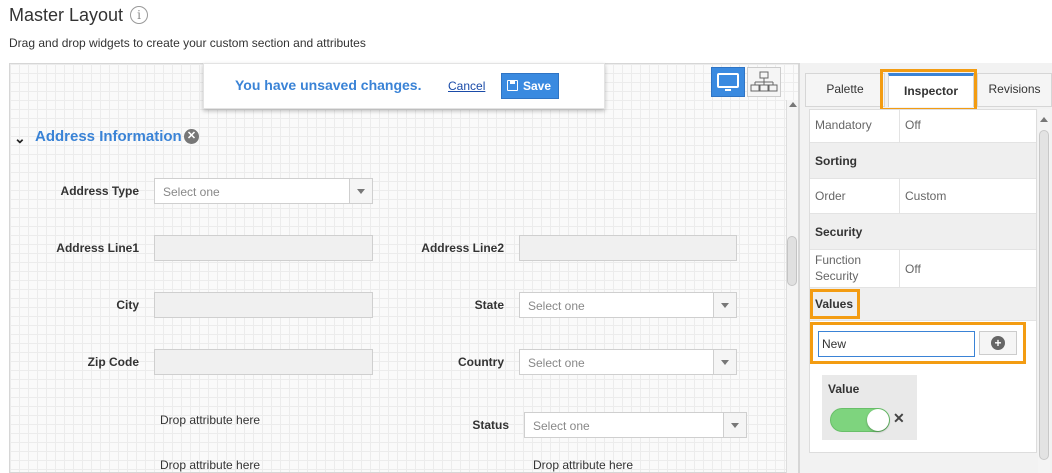 The height and width of the screenshot is (473, 1052). What do you see at coordinates (263, 191) in the screenshot?
I see `address-type-select: Select one` at bounding box center [263, 191].